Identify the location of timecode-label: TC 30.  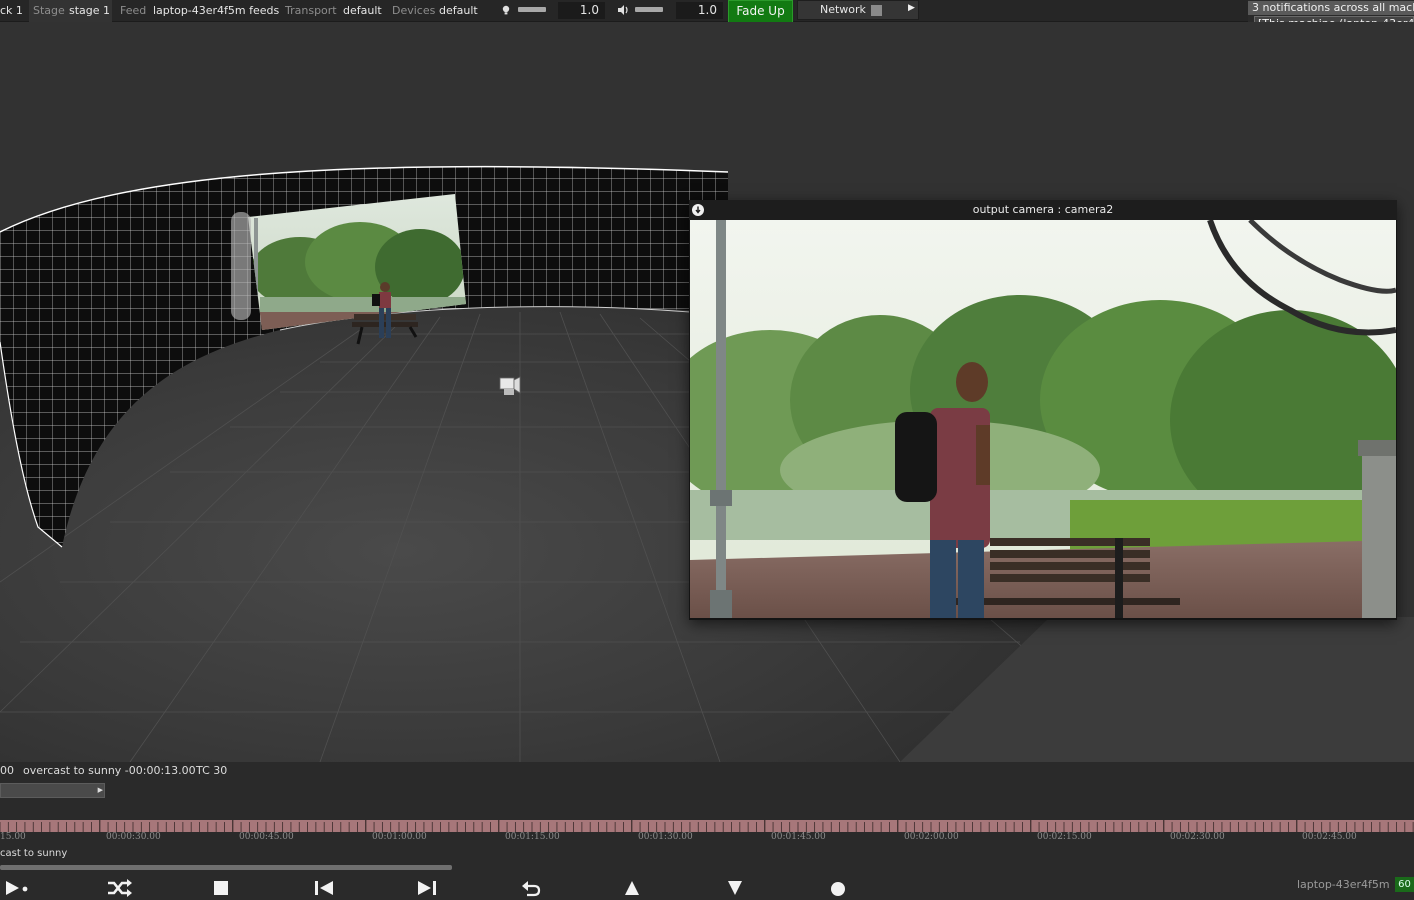
(212, 770).